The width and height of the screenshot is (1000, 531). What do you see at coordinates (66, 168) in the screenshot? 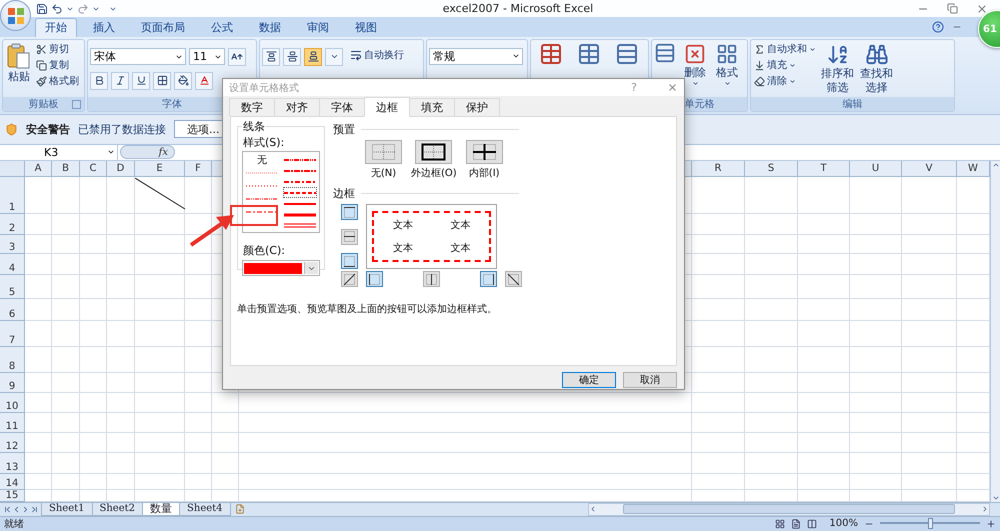
I see `column-header: B` at bounding box center [66, 168].